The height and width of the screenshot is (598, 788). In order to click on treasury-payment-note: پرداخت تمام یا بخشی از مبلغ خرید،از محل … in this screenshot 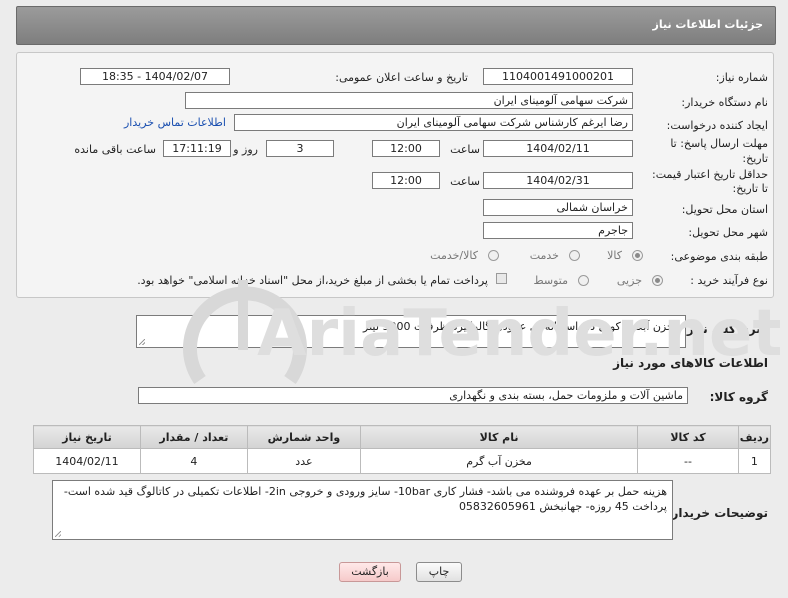, I will do `click(312, 280)`.